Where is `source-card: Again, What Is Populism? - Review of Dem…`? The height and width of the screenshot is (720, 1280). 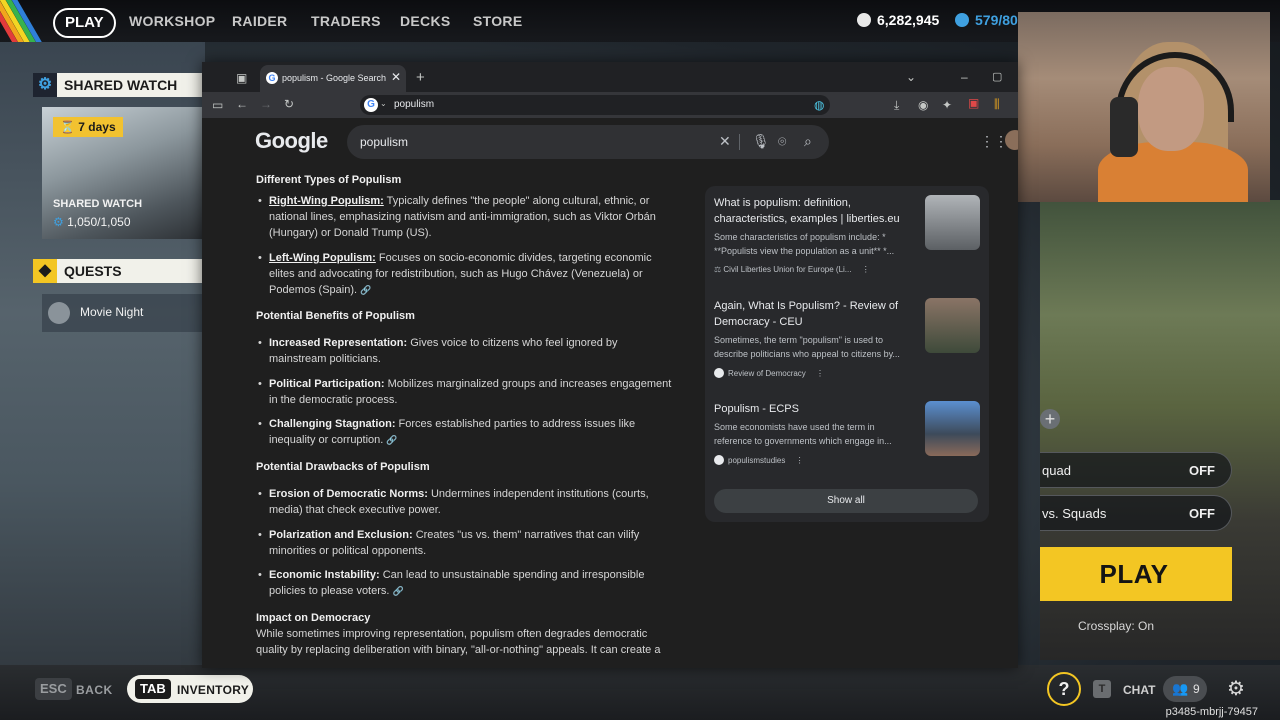 source-card: Again, What Is Populism? - Review of Dem… is located at coordinates (849, 343).